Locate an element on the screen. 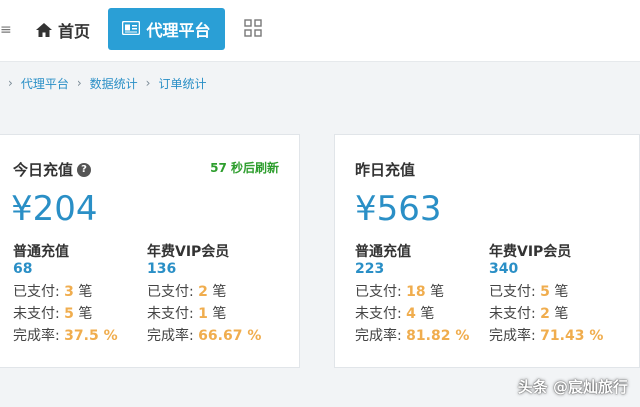 The width and height of the screenshot is (640, 407). yesterday-vip-rate: 完成率: 71.43 % is located at coordinates (554, 336).